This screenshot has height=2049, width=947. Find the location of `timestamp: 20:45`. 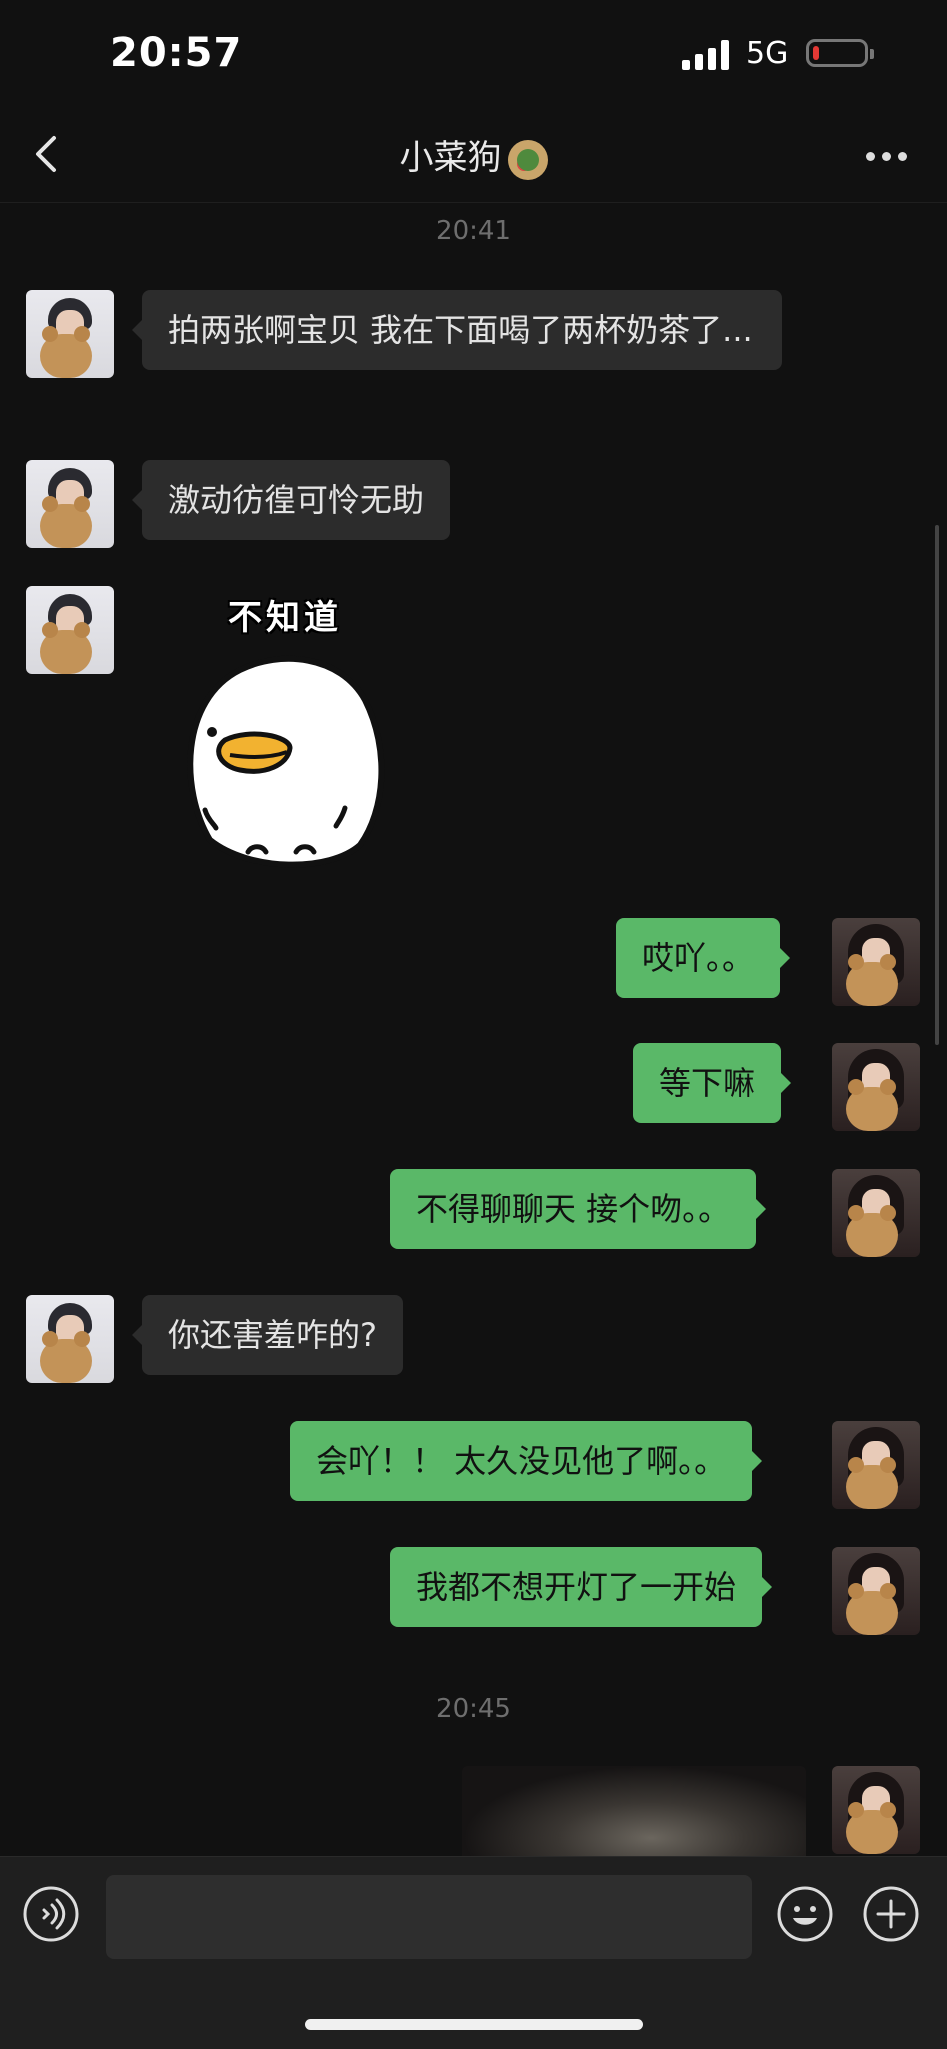

timestamp: 20:45 is located at coordinates (473, 1709).